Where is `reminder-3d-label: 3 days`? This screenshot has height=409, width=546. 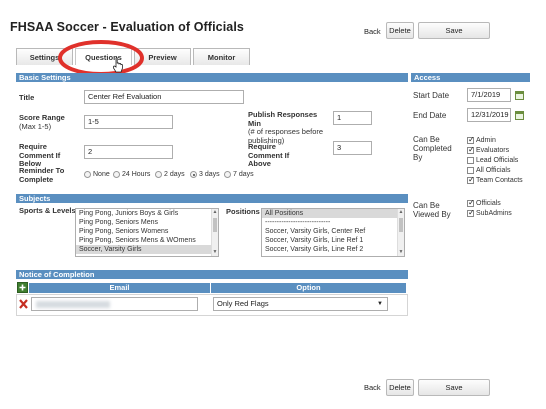 reminder-3d-label: 3 days is located at coordinates (209, 174).